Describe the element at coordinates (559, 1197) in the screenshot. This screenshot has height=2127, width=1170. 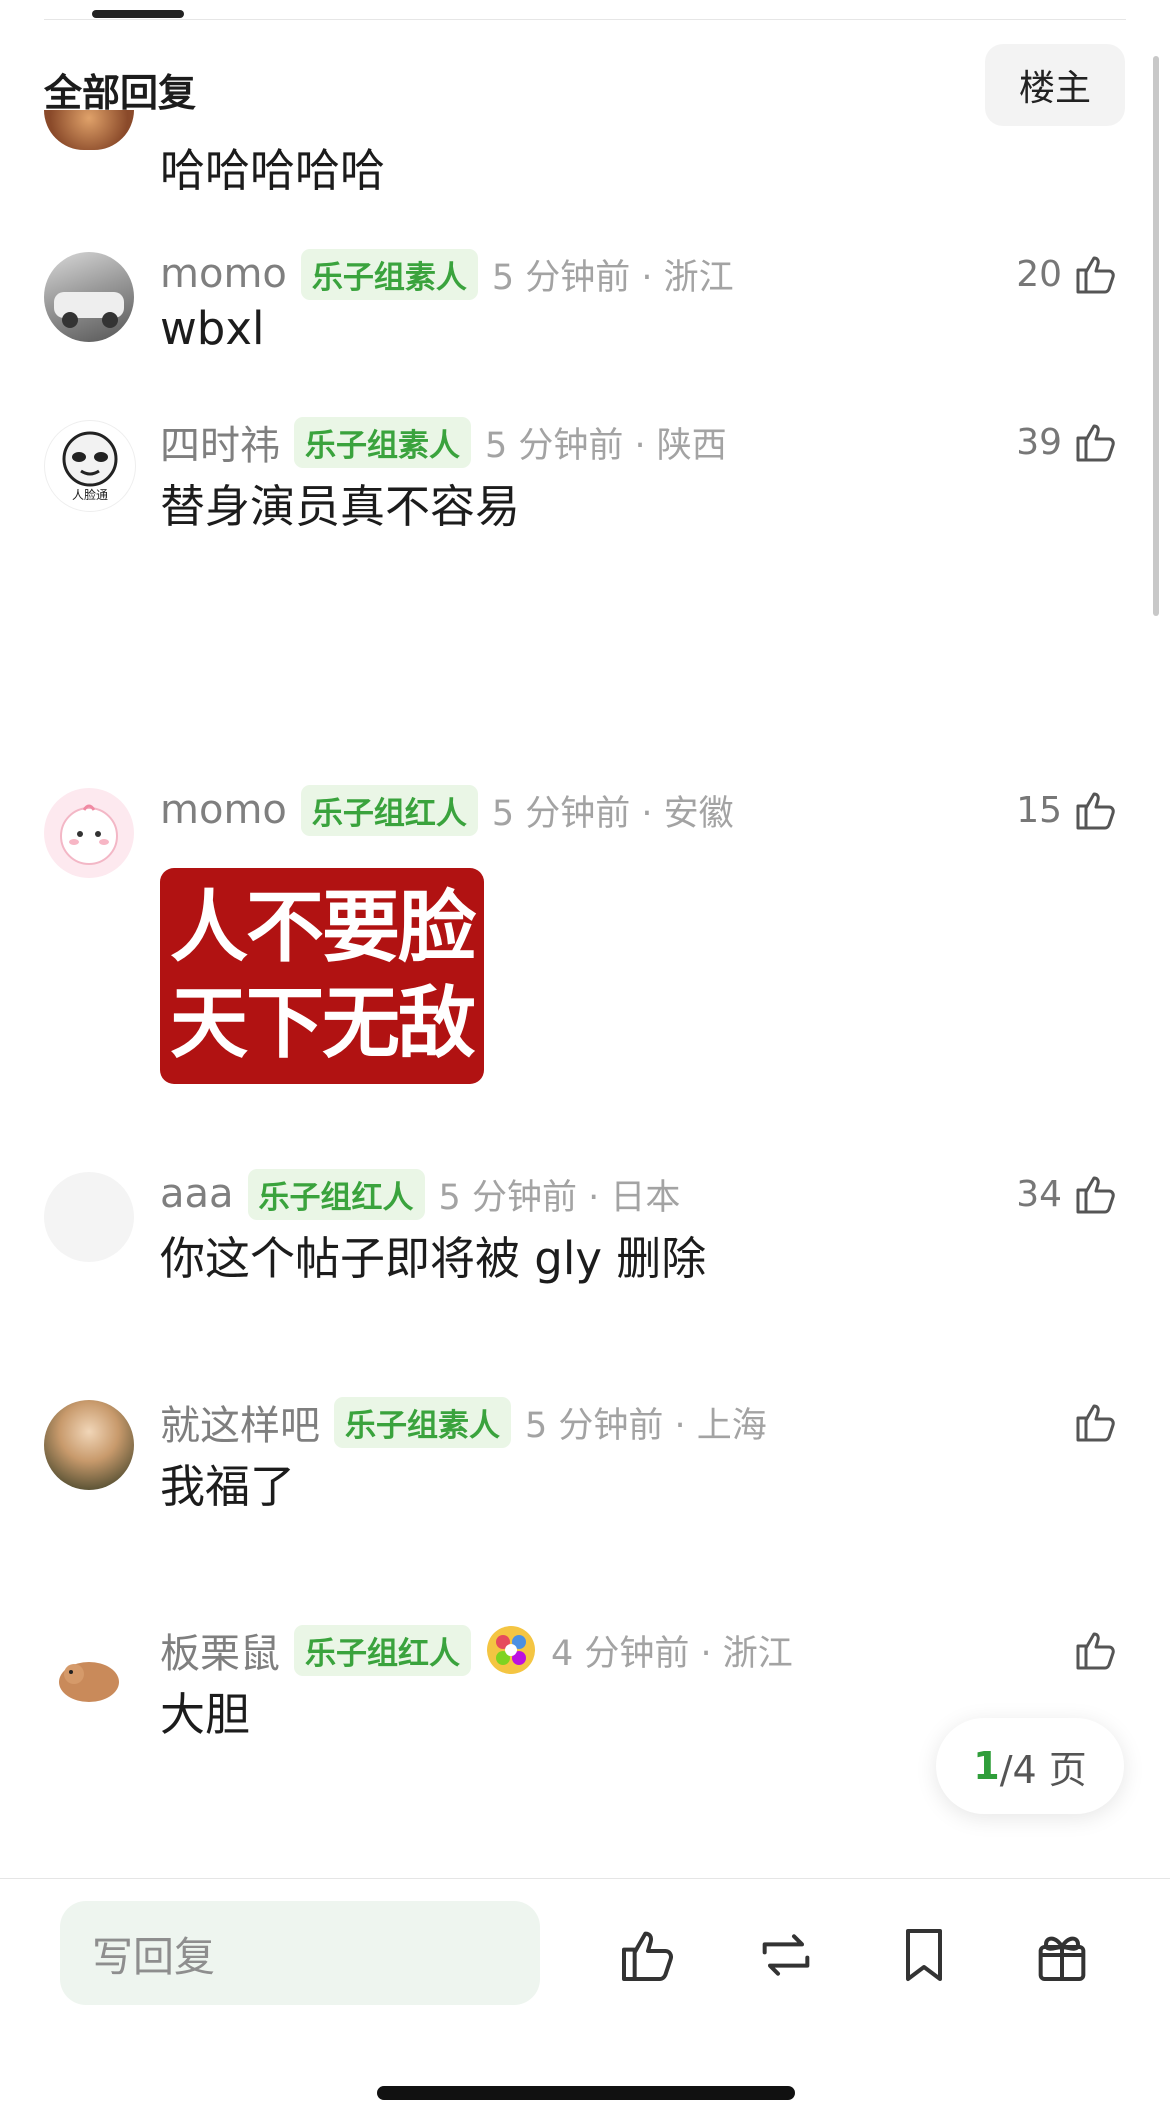
I see `time-location: 5 分钟前 · 日本` at that location.